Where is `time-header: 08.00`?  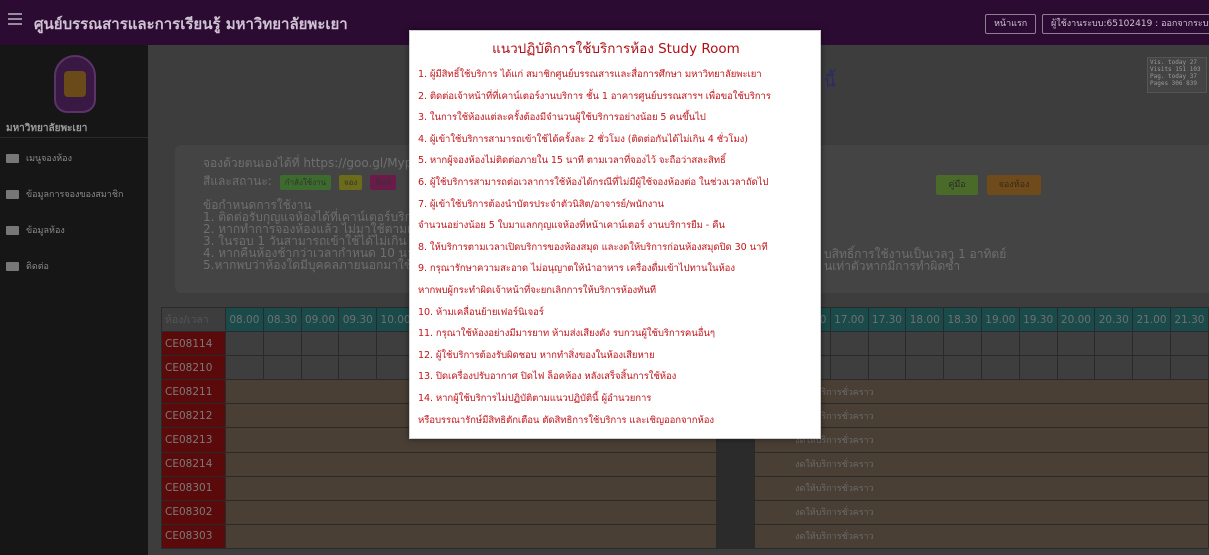 time-header: 08.00 is located at coordinates (244, 319).